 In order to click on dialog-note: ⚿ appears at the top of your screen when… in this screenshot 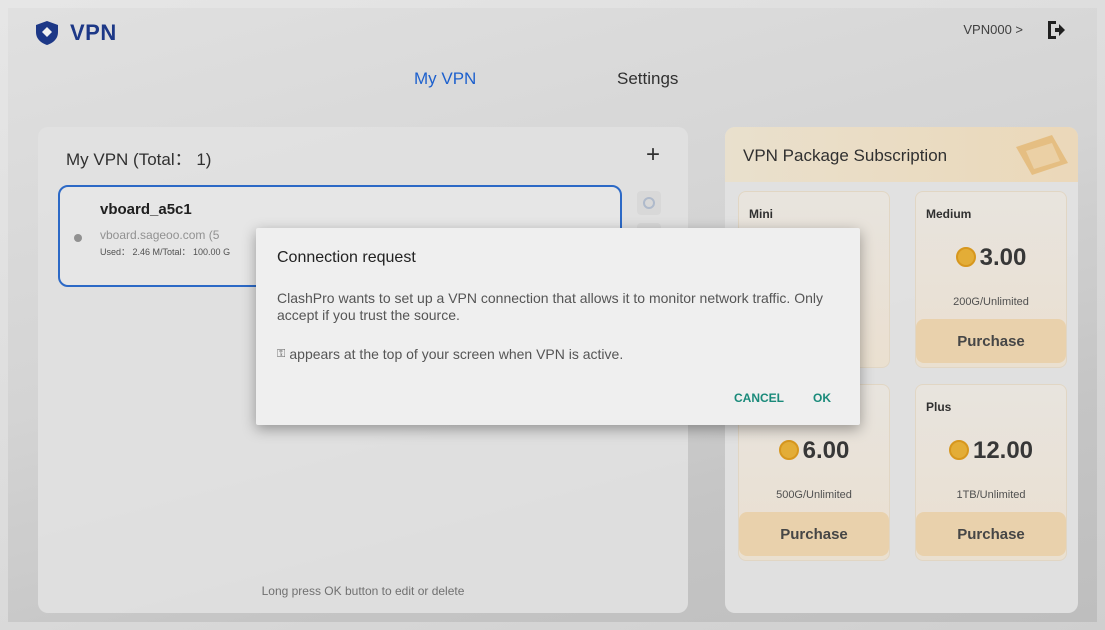, I will do `click(450, 354)`.